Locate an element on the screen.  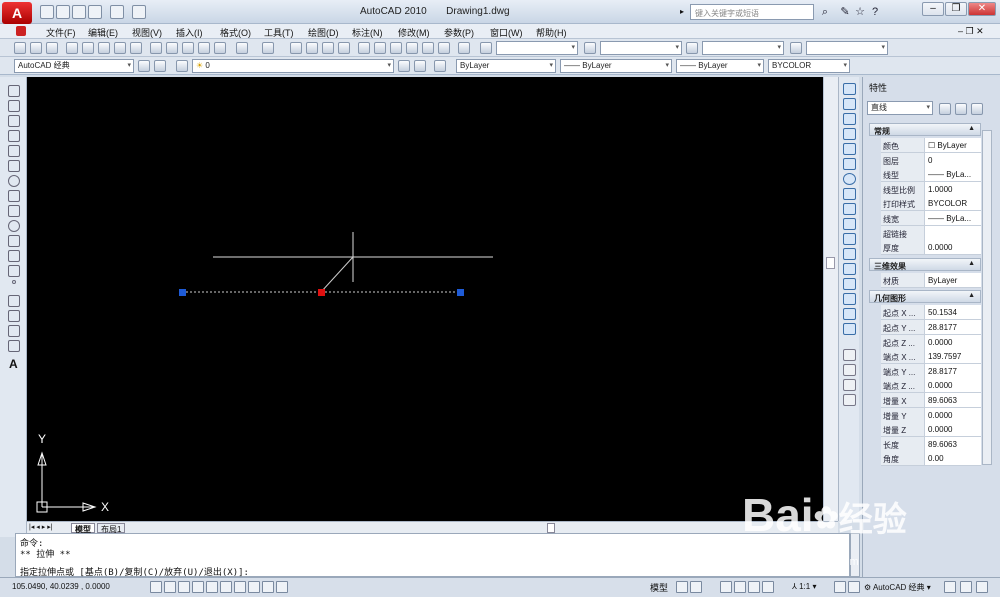
menu-dimension: 标注(N) is located at coordinates (367, 32).